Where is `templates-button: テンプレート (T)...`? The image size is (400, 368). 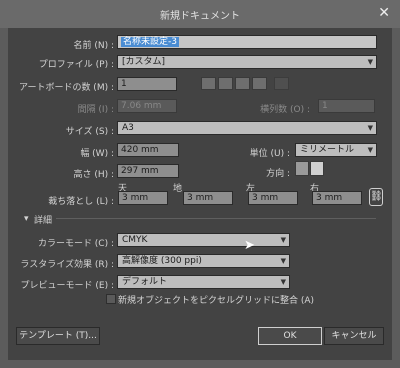
templates-button: テンプレート (T)... is located at coordinates (58, 336).